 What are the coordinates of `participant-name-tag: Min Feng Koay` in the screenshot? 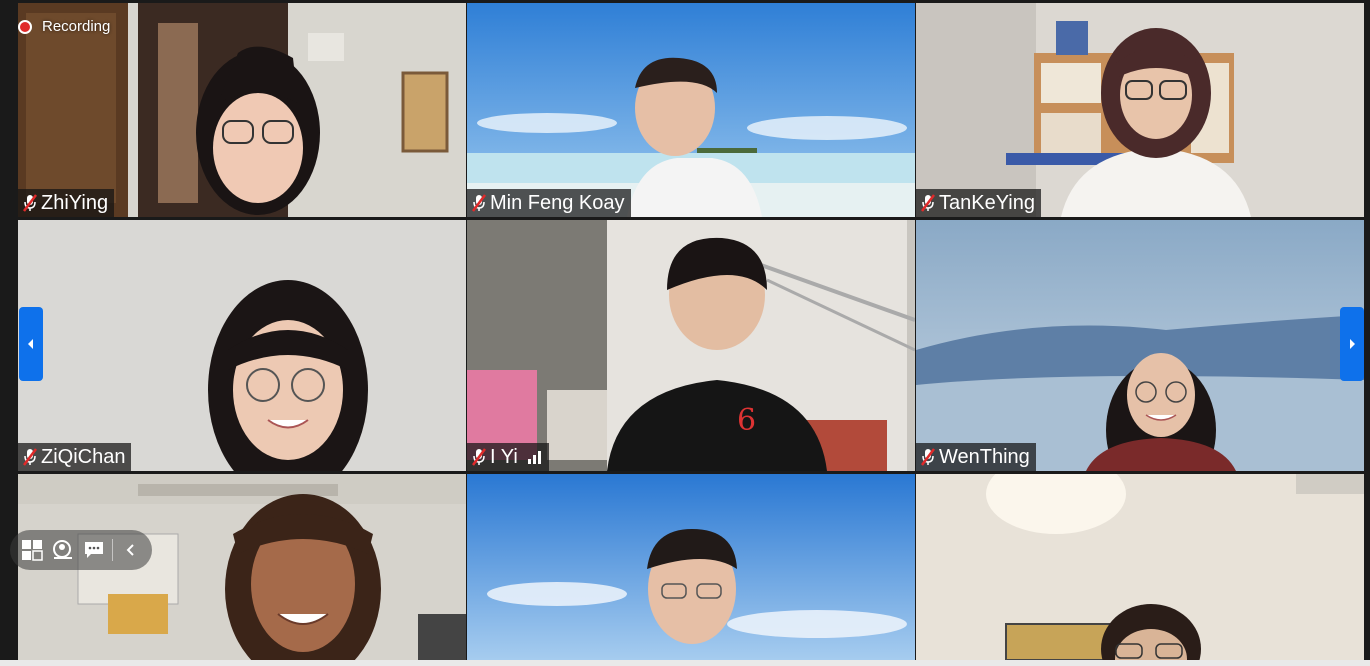 It's located at (549, 203).